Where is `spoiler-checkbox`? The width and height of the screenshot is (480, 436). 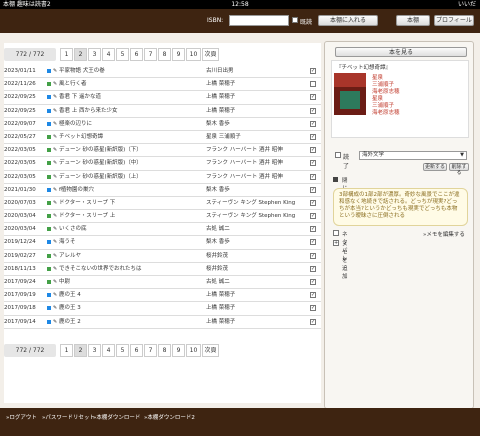
spoiler-checkbox is located at coordinates (336, 233).